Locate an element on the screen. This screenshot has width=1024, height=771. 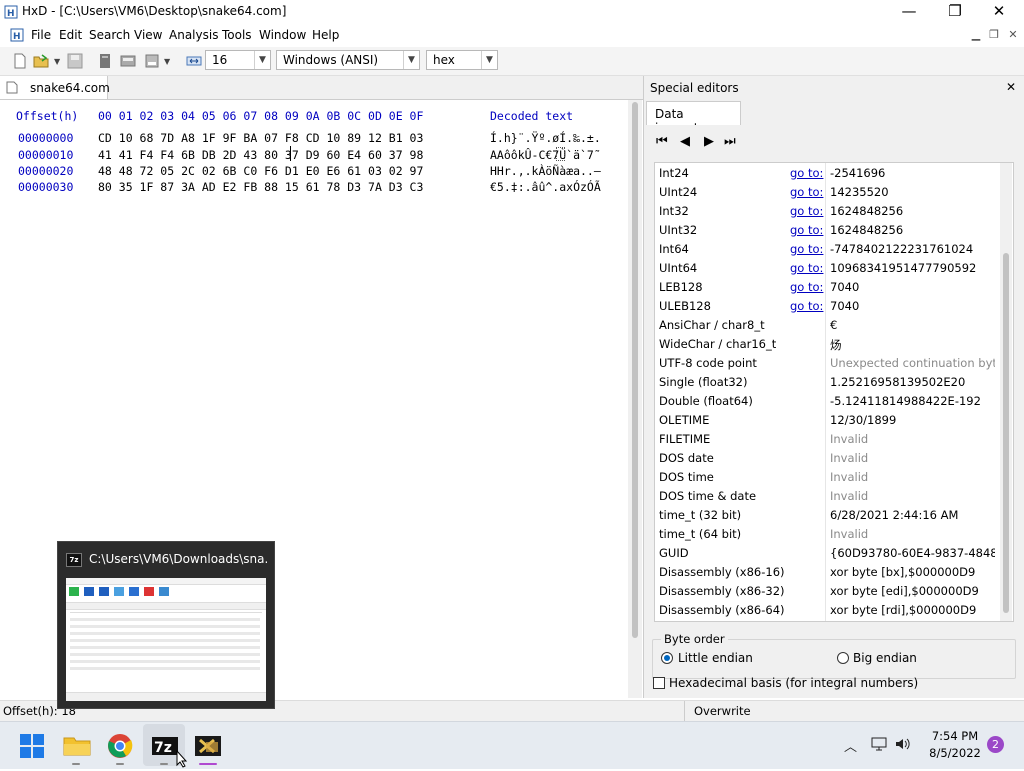
menu-search: Search is located at coordinates (109, 35).